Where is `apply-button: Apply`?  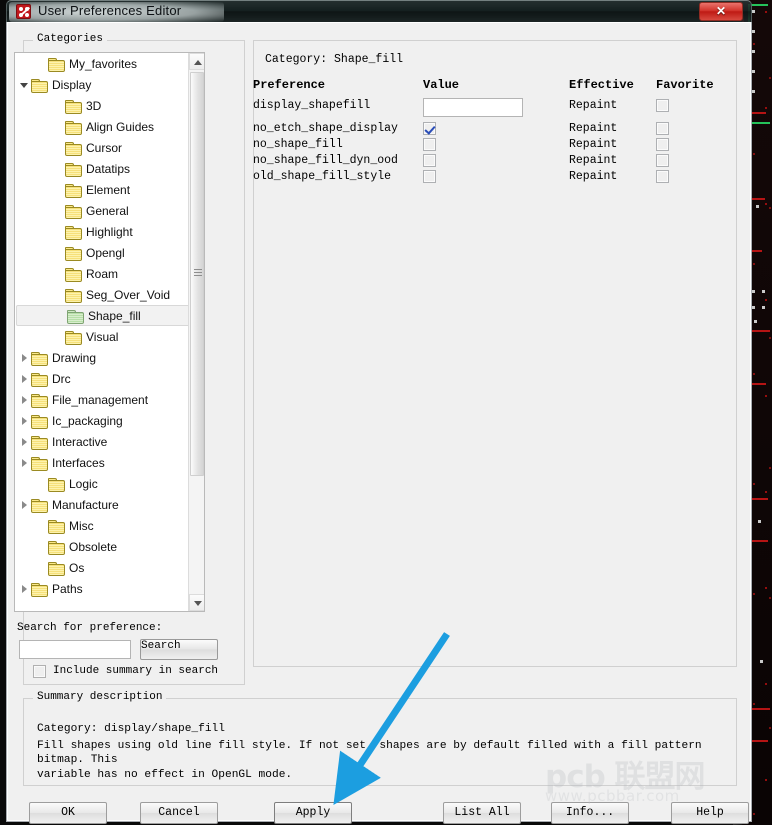 apply-button: Apply is located at coordinates (313, 813).